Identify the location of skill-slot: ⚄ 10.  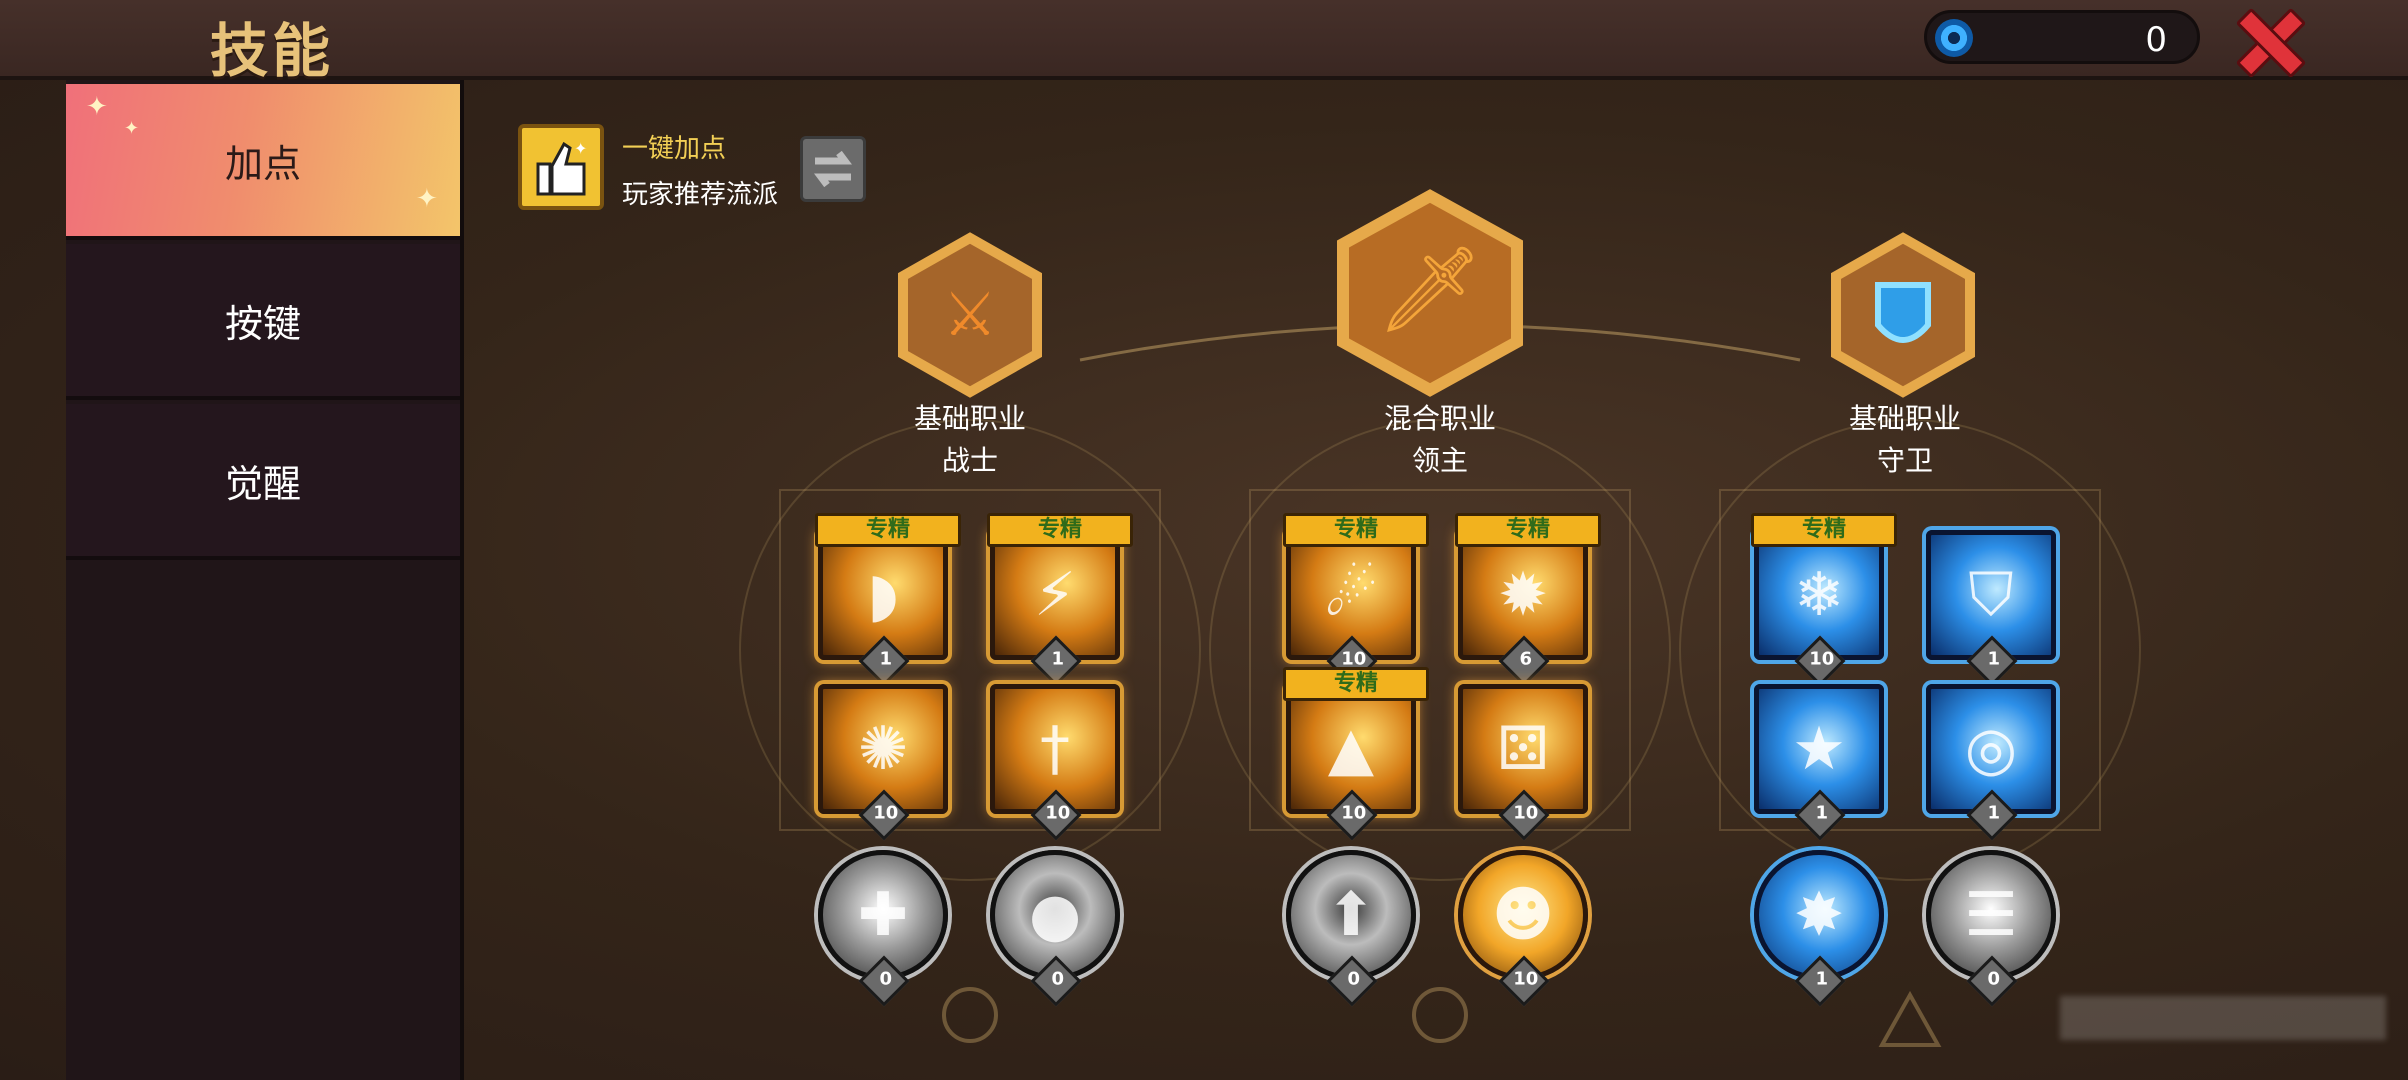
(1523, 762).